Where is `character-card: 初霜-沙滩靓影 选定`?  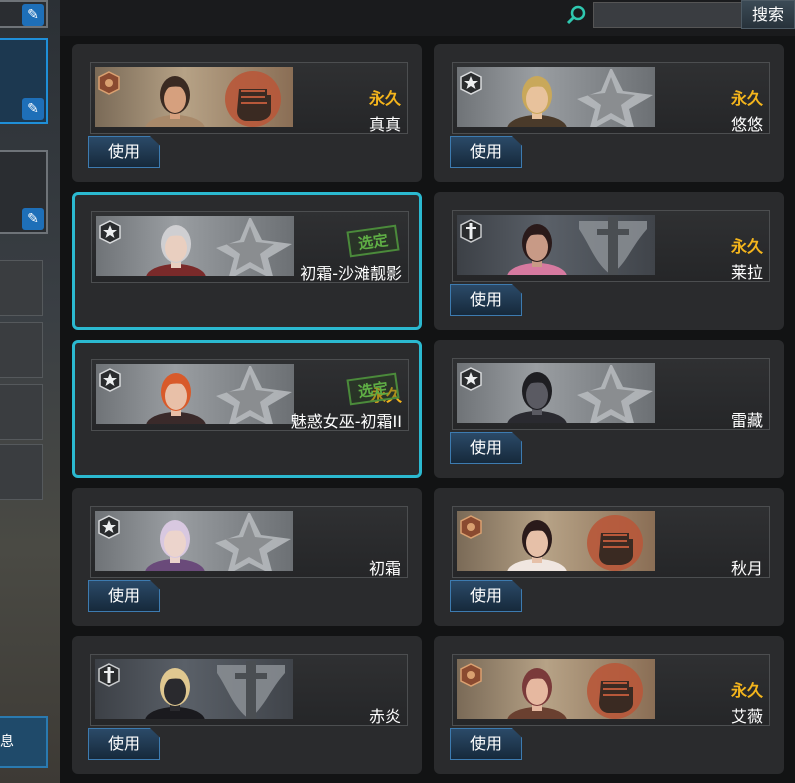
character-card: 初霜-沙滩靓影 选定 is located at coordinates (250, 247).